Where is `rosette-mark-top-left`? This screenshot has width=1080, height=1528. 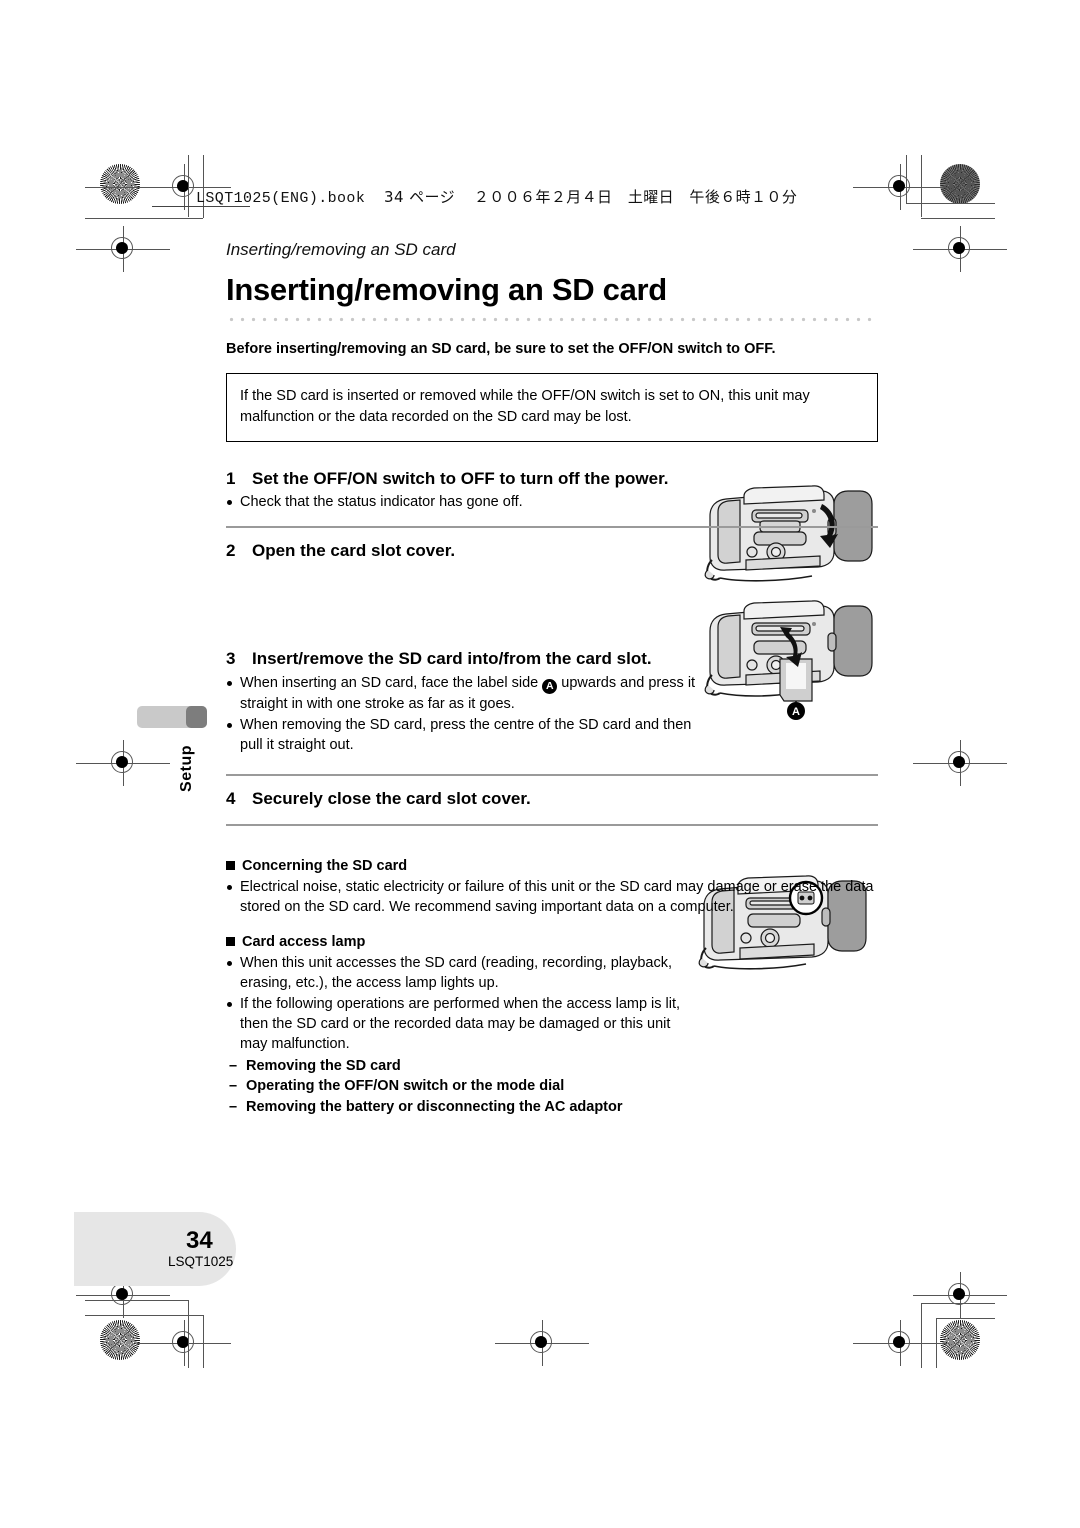 rosette-mark-top-left is located at coordinates (120, 184).